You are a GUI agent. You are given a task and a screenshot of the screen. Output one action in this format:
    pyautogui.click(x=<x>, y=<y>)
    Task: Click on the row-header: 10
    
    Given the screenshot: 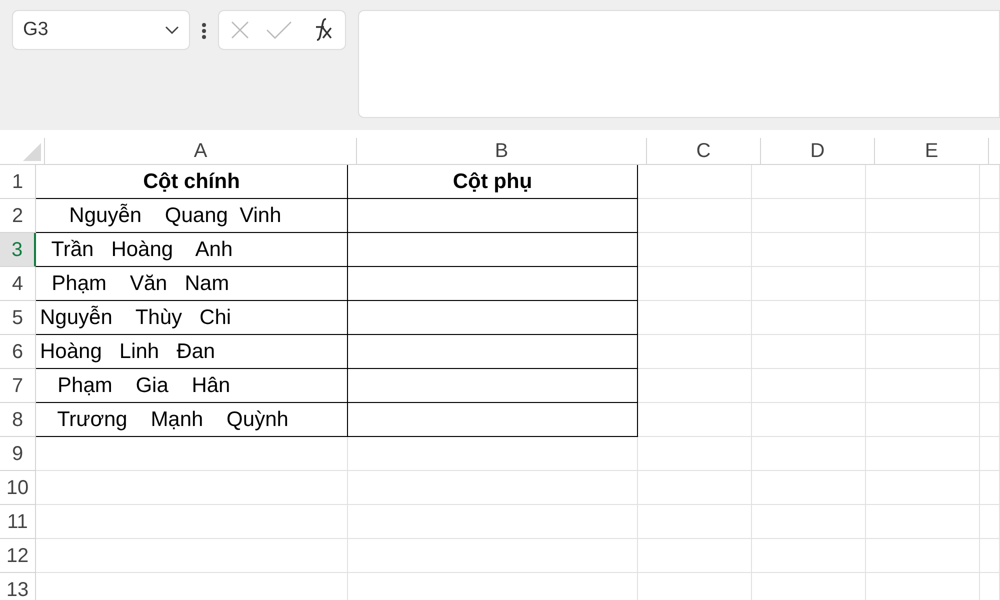 What is the action you would take?
    pyautogui.click(x=18, y=488)
    